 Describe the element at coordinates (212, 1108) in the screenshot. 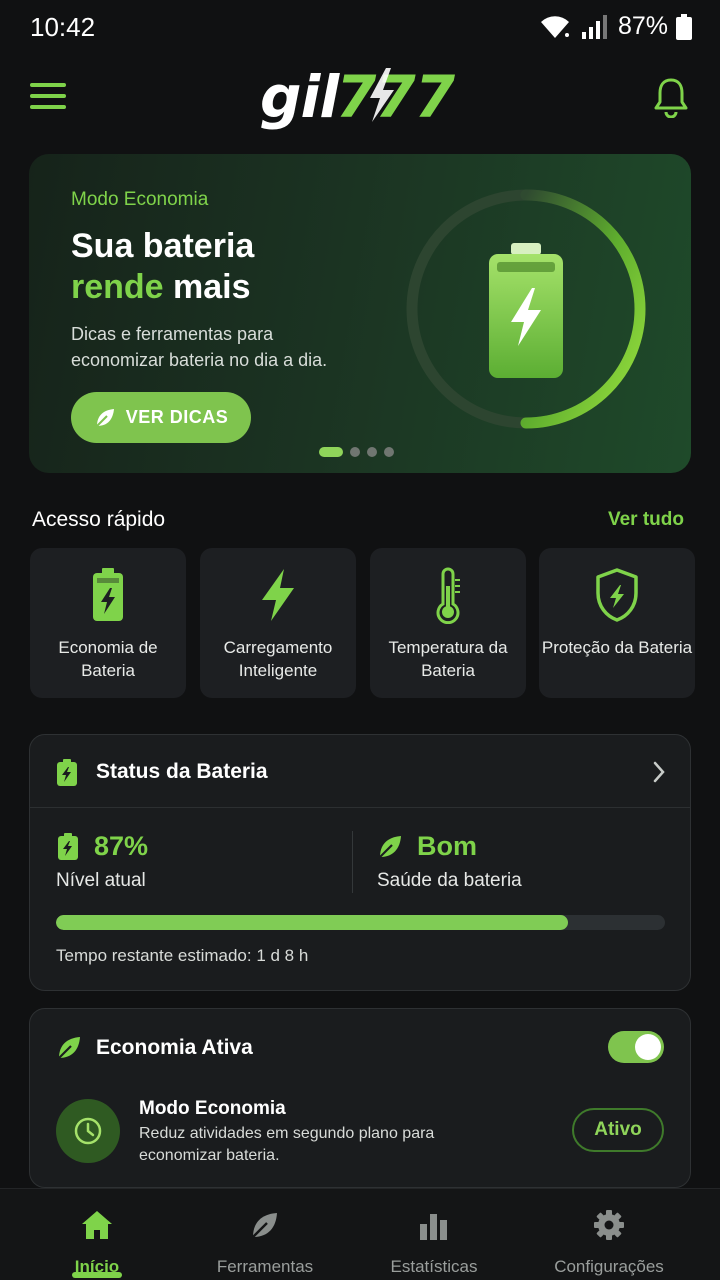

I see `economy-mode-title: Modo Economia` at that location.